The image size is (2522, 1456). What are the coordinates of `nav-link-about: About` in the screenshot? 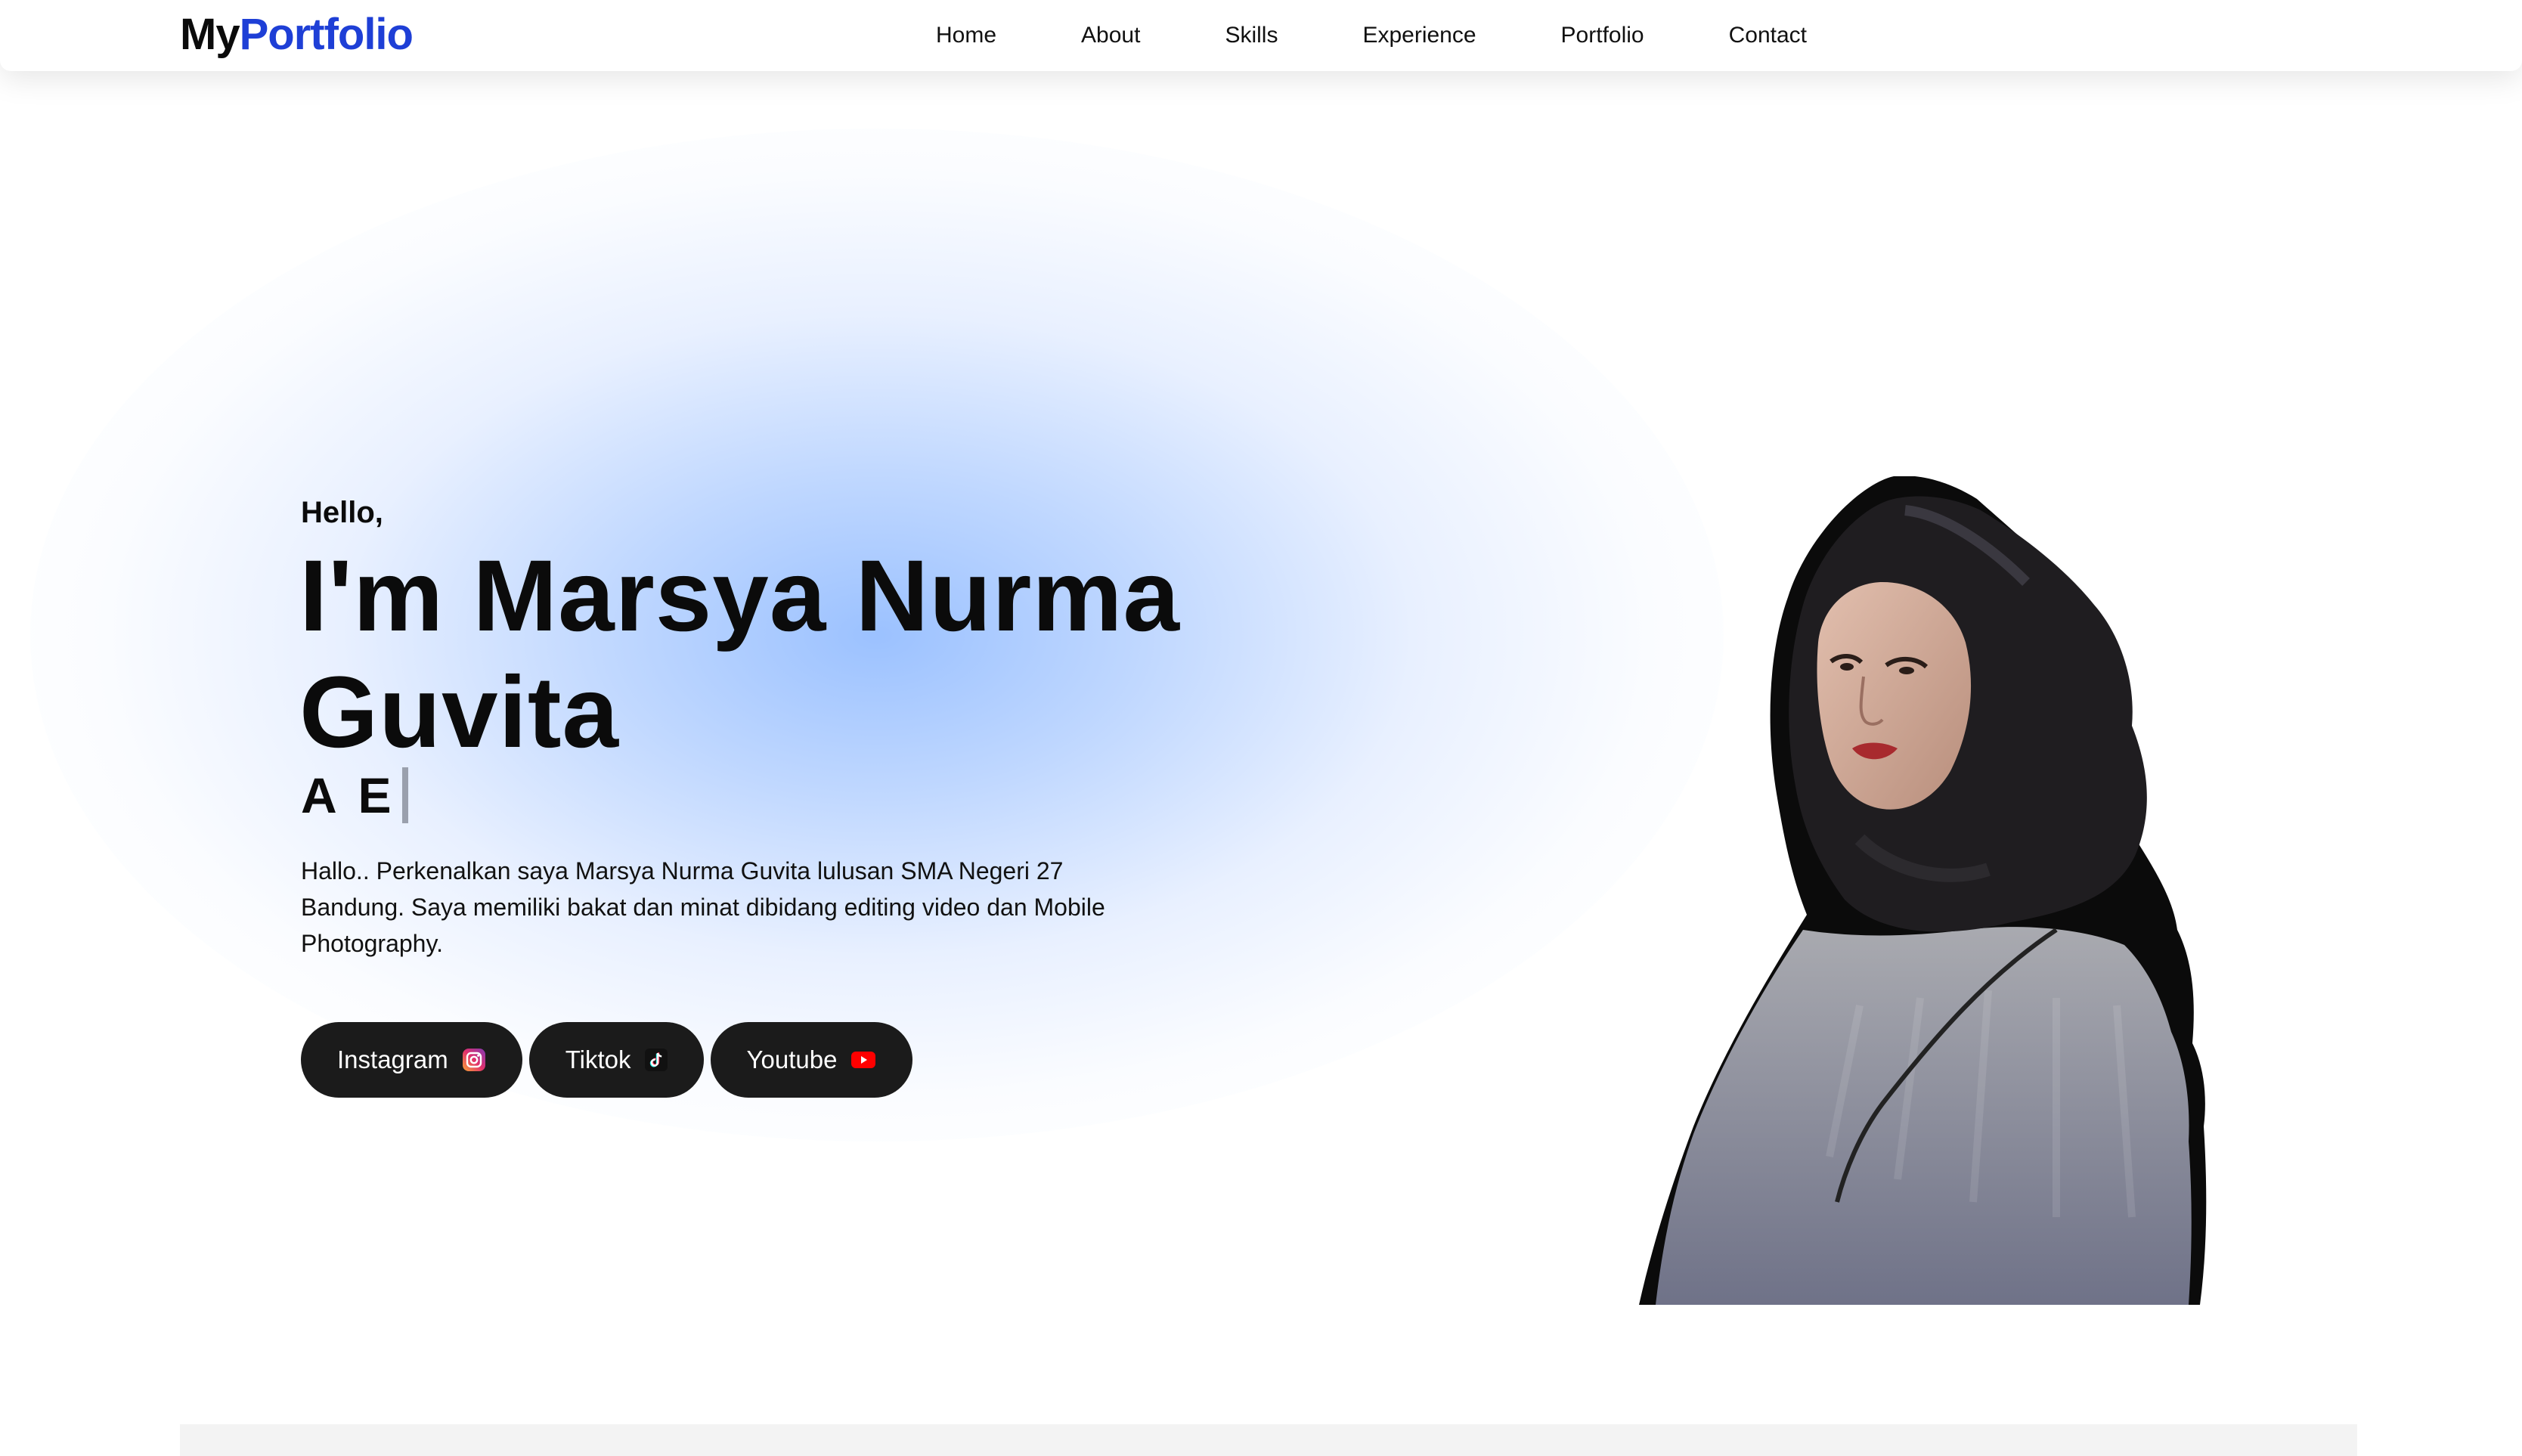 It's located at (1110, 35).